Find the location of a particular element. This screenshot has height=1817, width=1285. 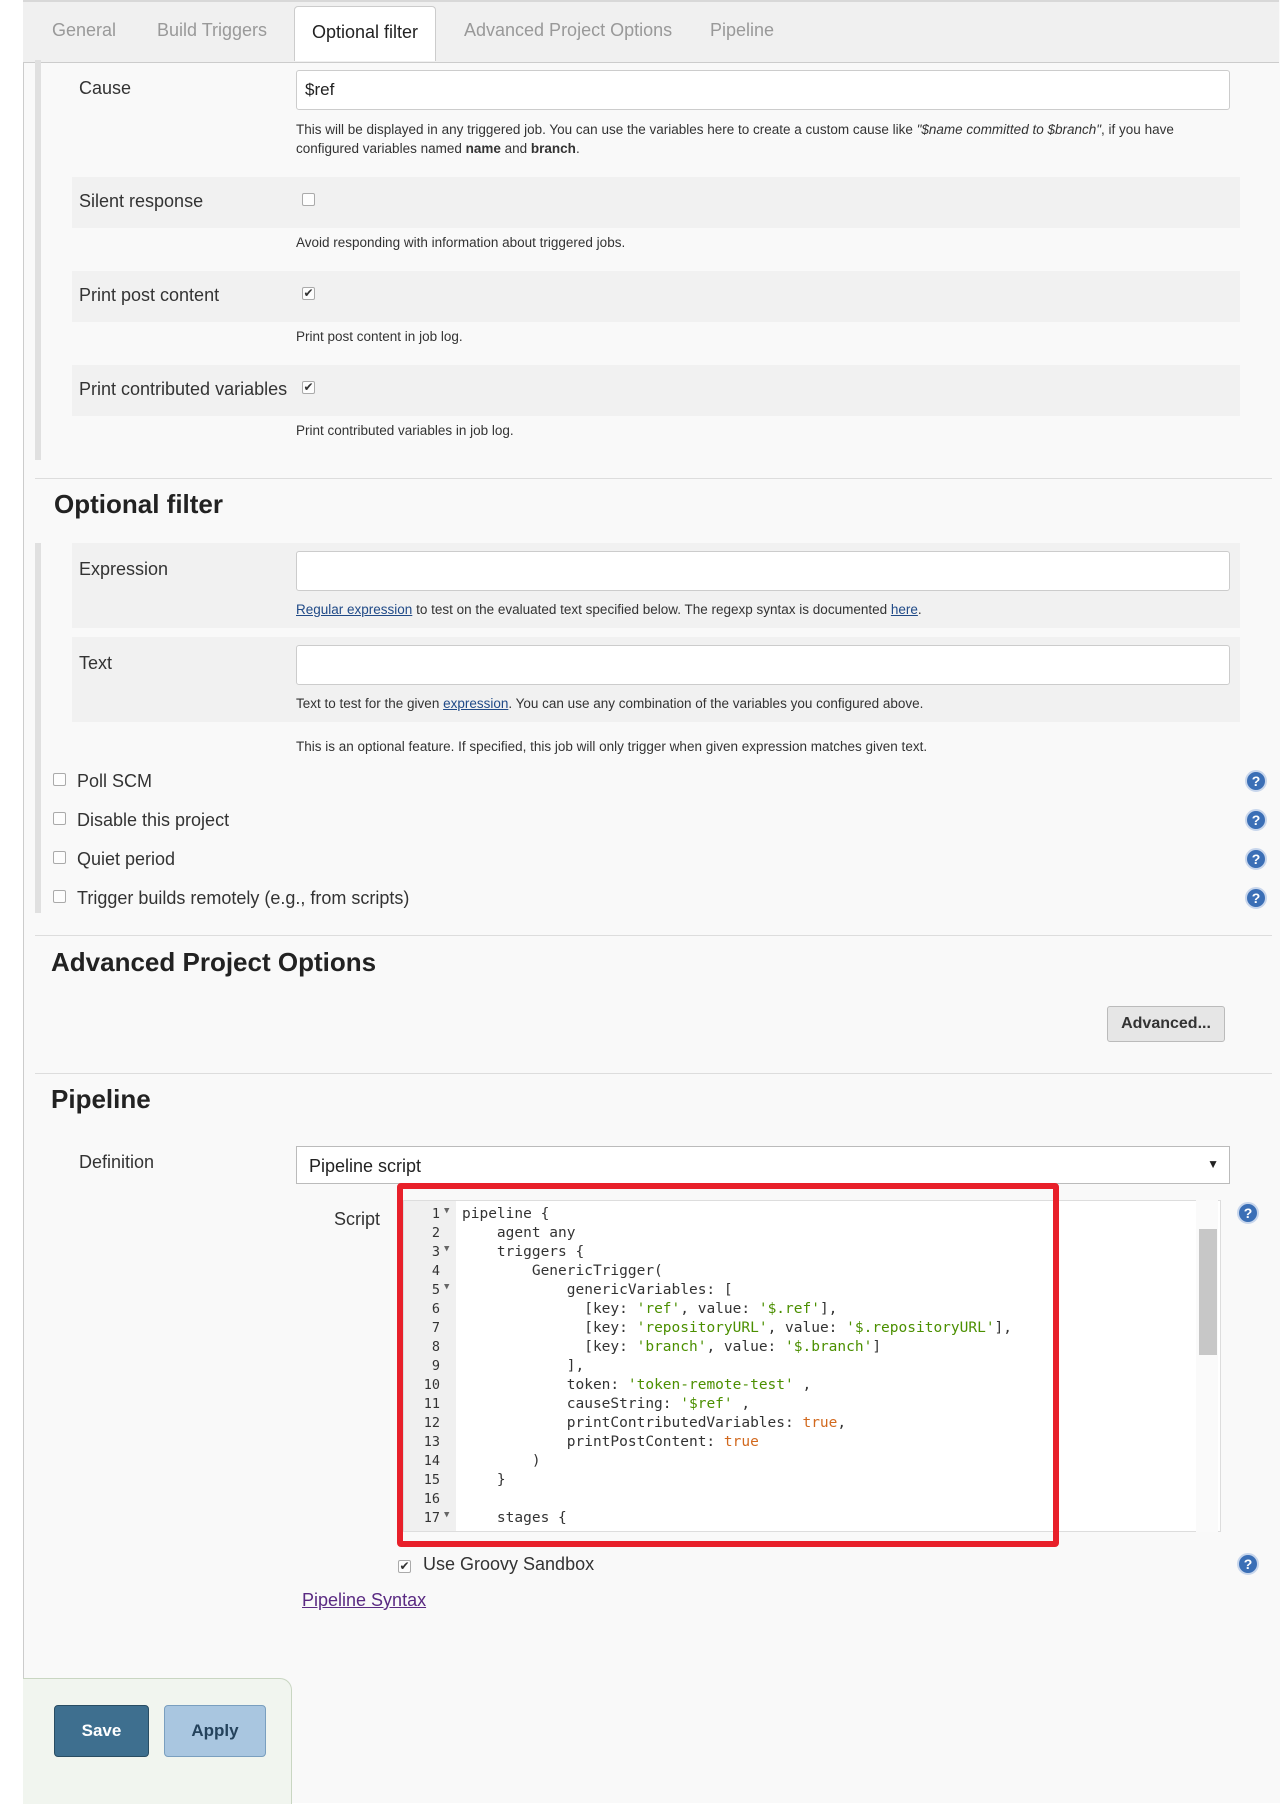

editor-scrollbar-thumb is located at coordinates (1208, 1292).